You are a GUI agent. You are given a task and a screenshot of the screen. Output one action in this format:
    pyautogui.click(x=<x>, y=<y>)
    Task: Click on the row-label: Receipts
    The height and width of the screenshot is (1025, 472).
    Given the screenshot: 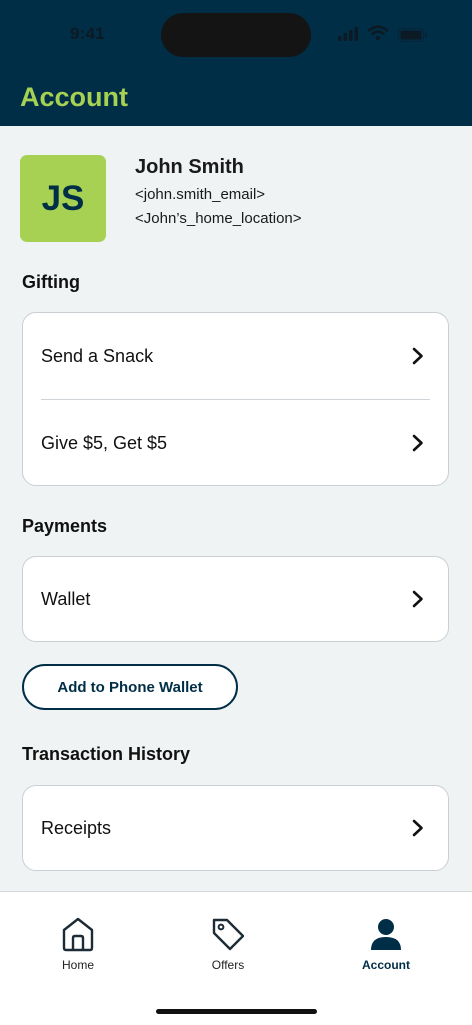 What is the action you would take?
    pyautogui.click(x=76, y=827)
    